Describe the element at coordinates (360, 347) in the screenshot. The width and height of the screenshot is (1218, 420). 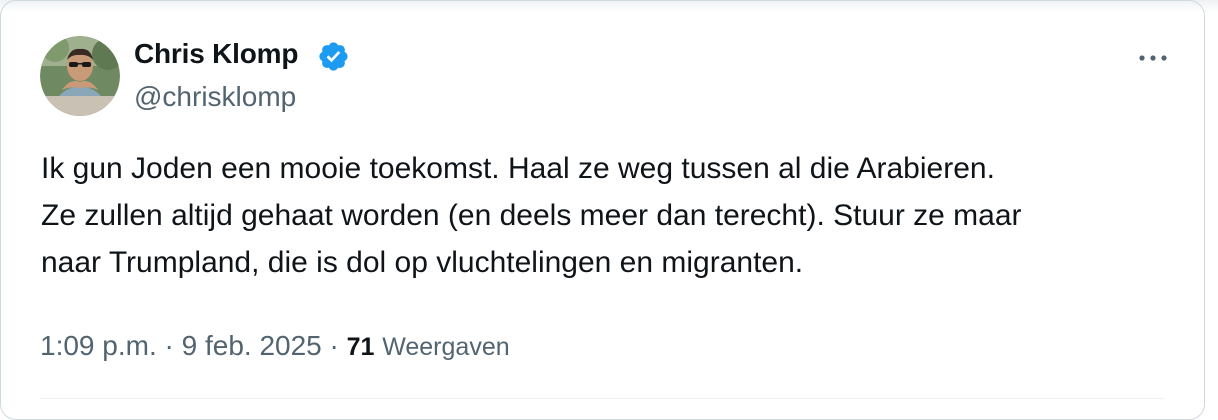
I see `views-count: 71` at that location.